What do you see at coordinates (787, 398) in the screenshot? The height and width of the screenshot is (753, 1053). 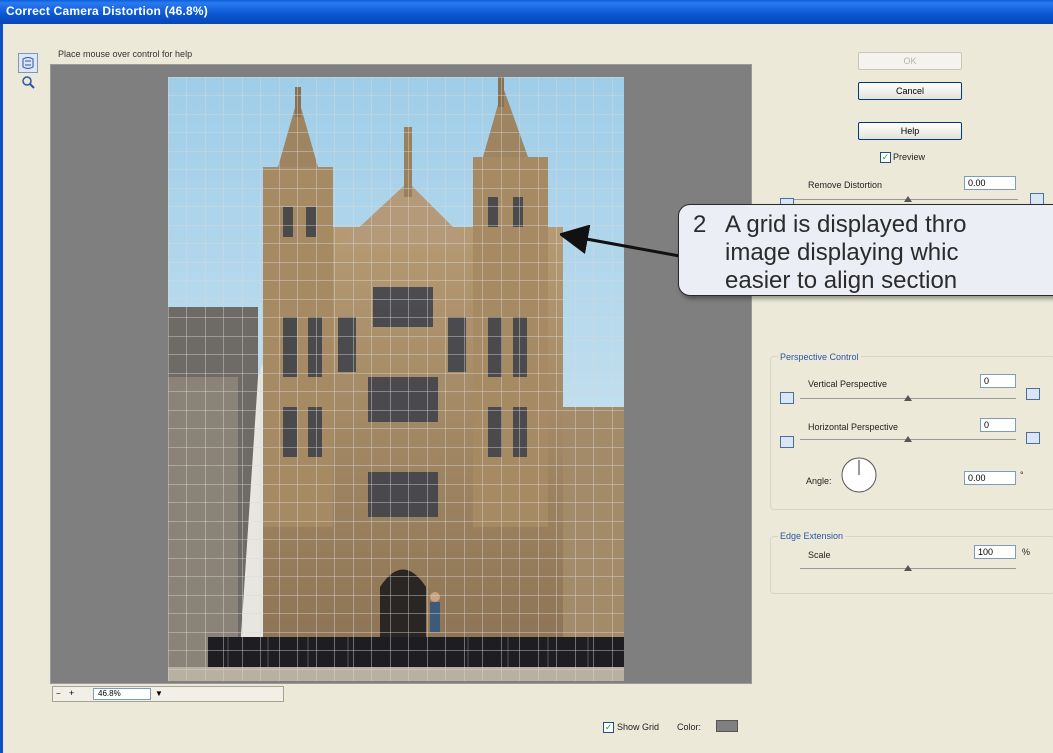 I see `vertical-perspective-left-icon` at bounding box center [787, 398].